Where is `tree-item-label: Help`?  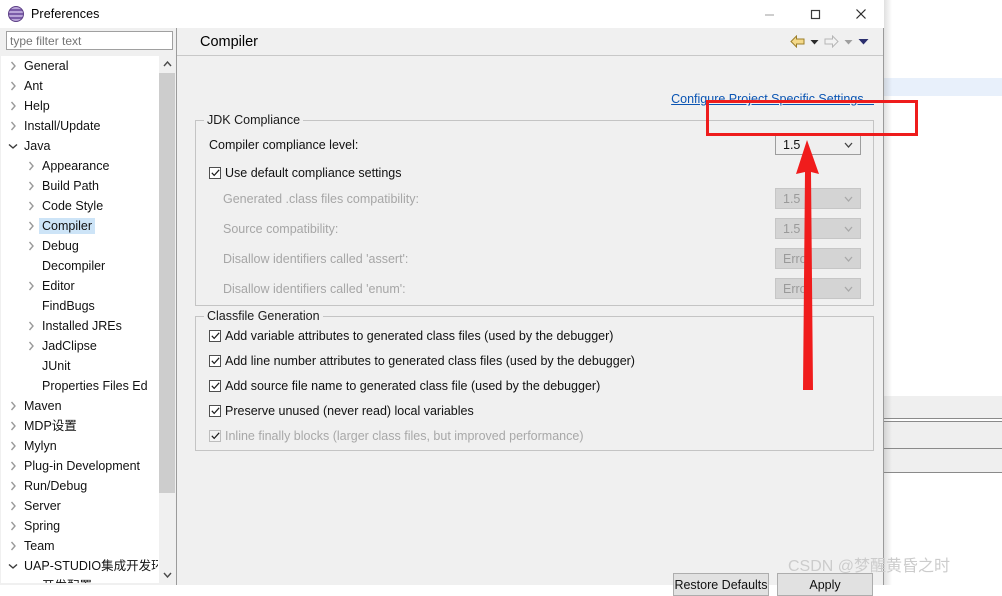 tree-item-label: Help is located at coordinates (37, 106).